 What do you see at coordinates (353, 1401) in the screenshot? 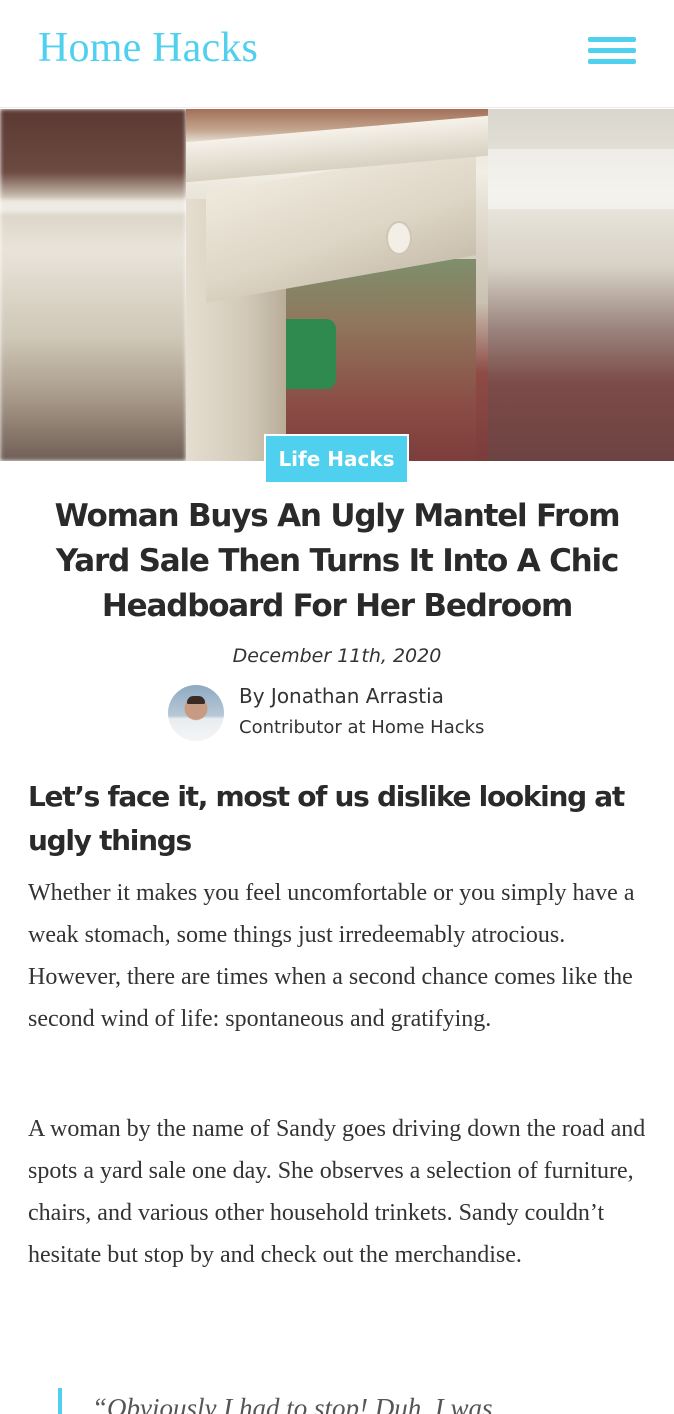
I see `pull-quote: “Obviously I had to stop! Duh. I was` at bounding box center [353, 1401].